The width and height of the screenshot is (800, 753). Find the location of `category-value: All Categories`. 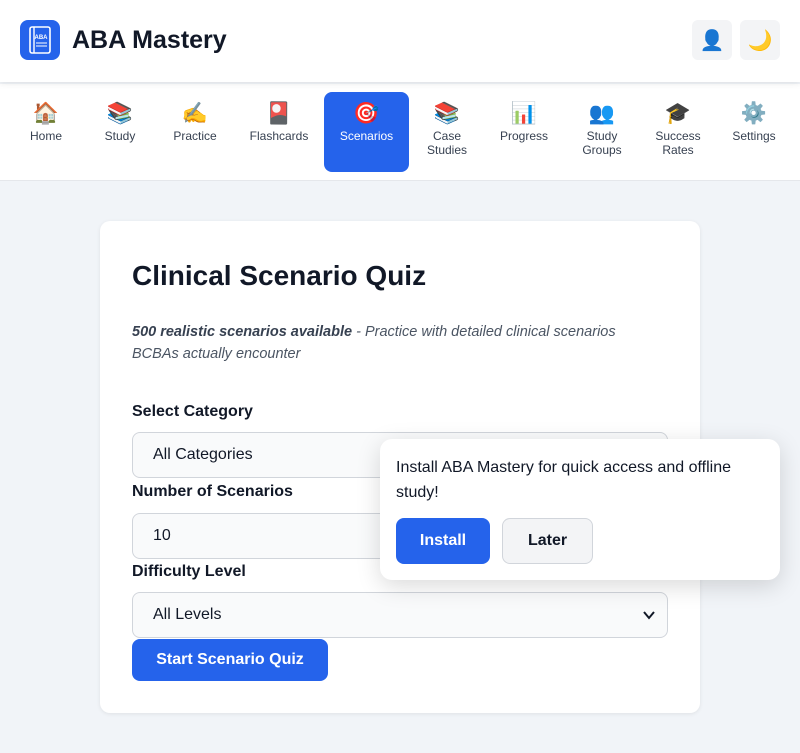

category-value: All Categories is located at coordinates (203, 454).